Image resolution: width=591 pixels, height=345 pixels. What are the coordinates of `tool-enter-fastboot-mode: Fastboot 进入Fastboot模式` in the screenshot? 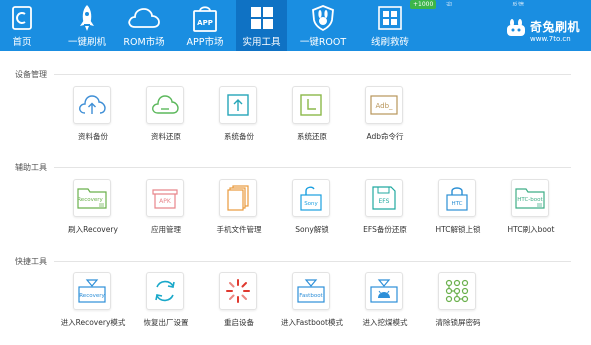 It's located at (312, 303).